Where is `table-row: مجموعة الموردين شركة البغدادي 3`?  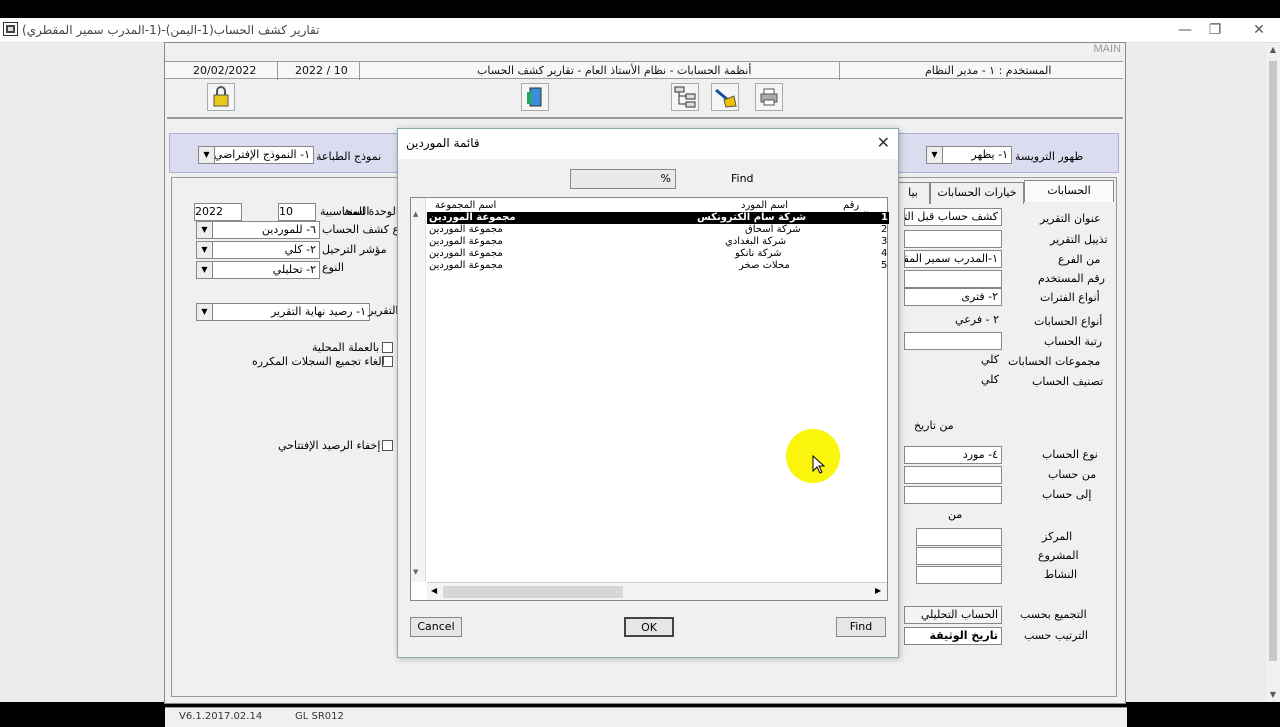 table-row: مجموعة الموردين شركة البغدادي 3 is located at coordinates (658, 242).